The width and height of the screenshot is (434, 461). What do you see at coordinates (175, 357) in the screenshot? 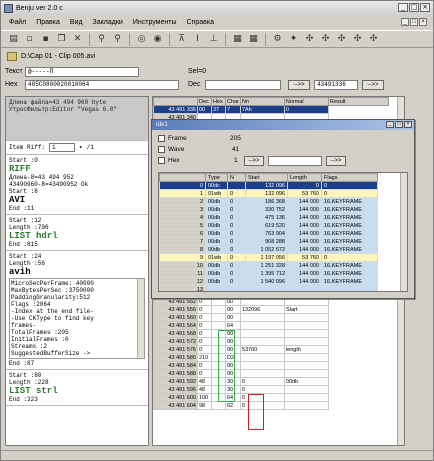
I see `grid-cell: 43 491 580` at bounding box center [175, 357].